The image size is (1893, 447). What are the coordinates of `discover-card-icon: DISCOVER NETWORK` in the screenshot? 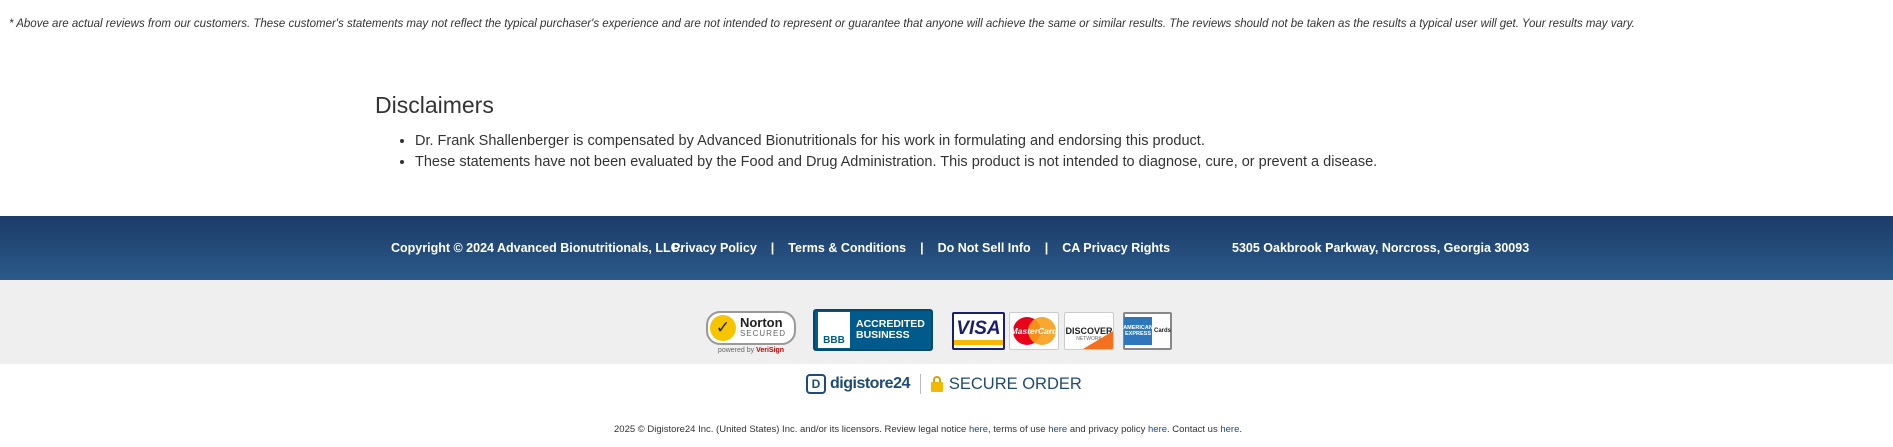 It's located at (1089, 331).